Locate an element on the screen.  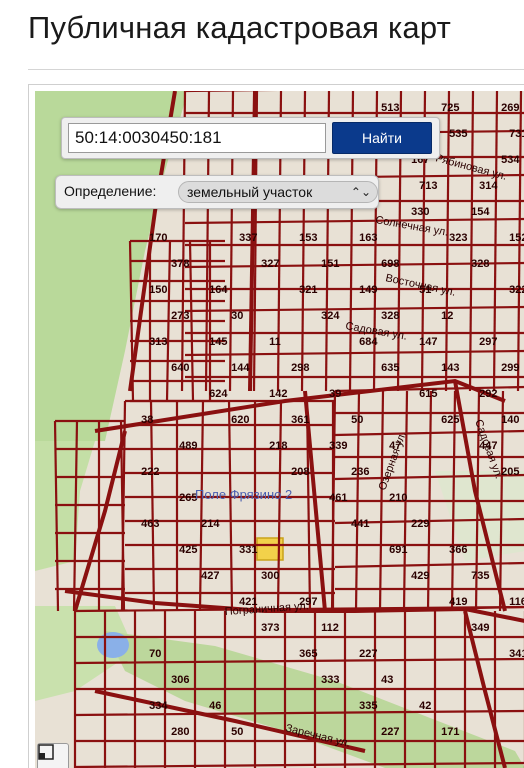
parcel-number: 513 is located at coordinates (390, 108).